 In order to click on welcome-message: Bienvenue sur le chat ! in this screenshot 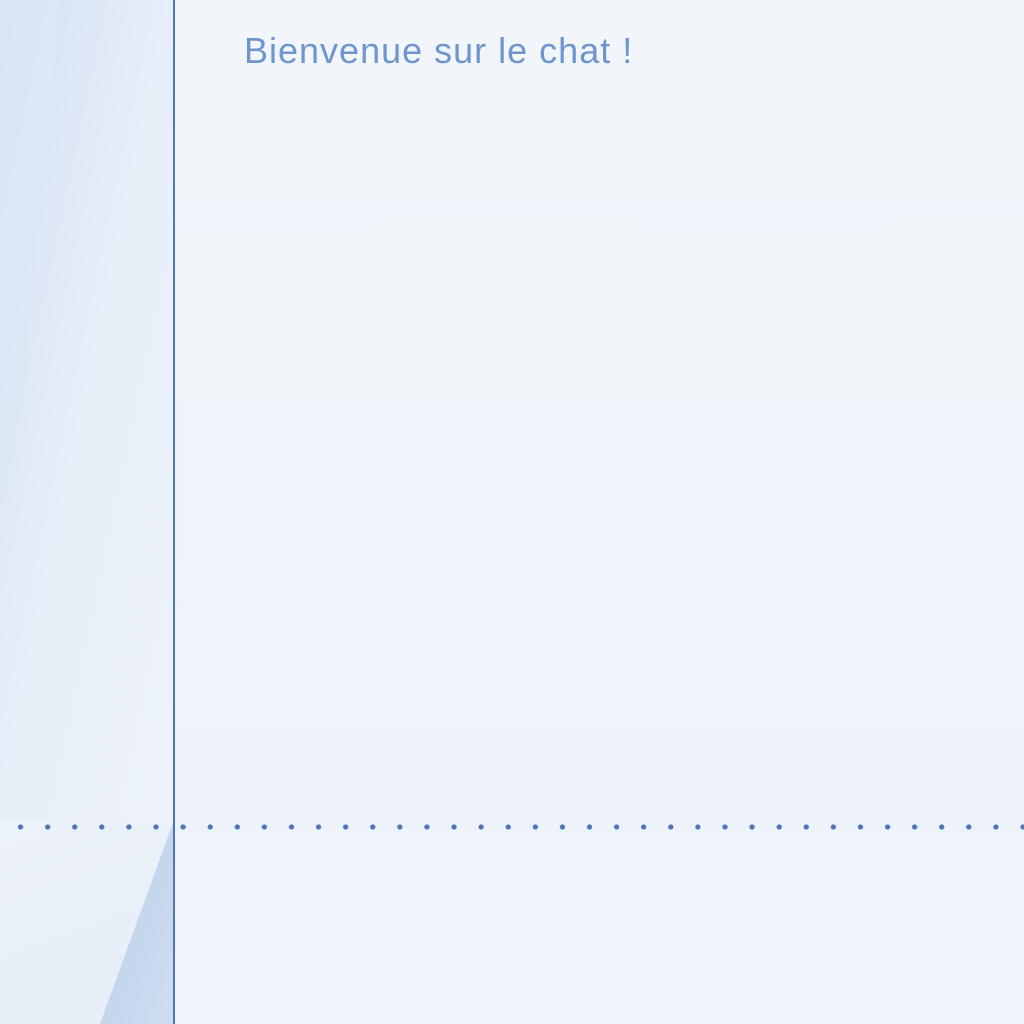, I will do `click(439, 50)`.